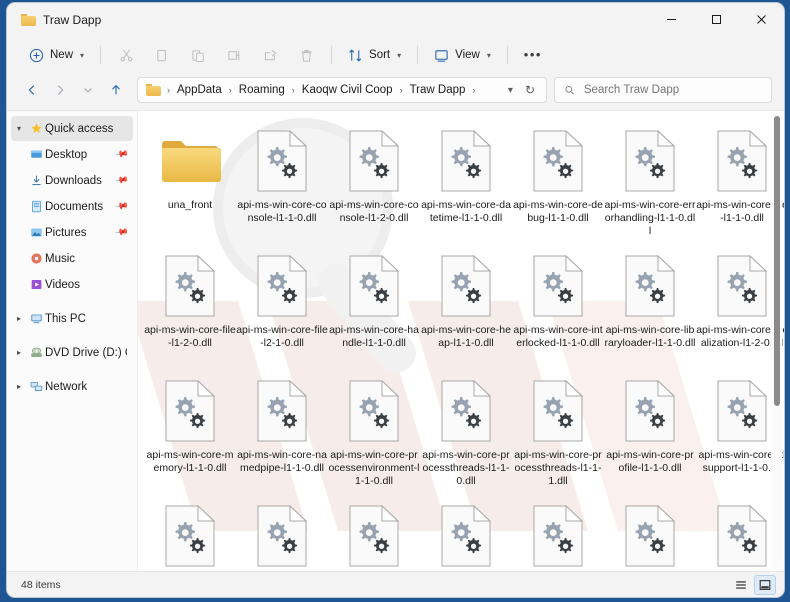 The image size is (790, 602). I want to click on sidebar-item-downloads: Downloads 📌, so click(72, 180).